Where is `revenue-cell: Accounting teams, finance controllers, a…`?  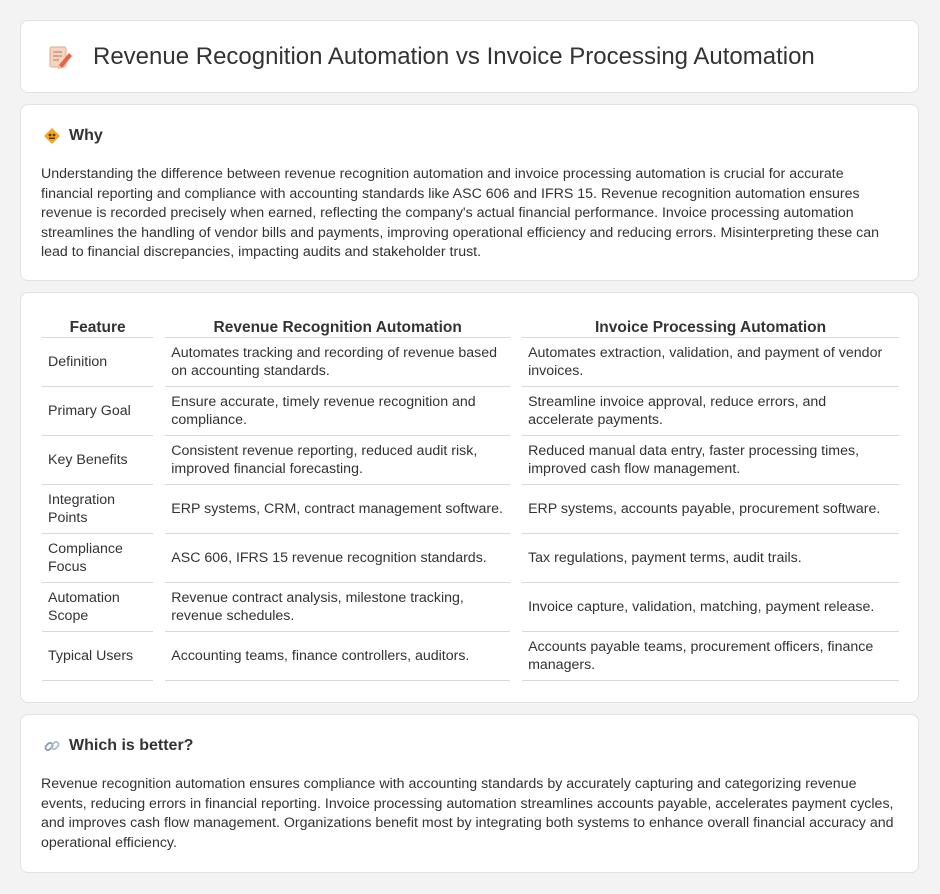 revenue-cell: Accounting teams, finance controllers, a… is located at coordinates (338, 656).